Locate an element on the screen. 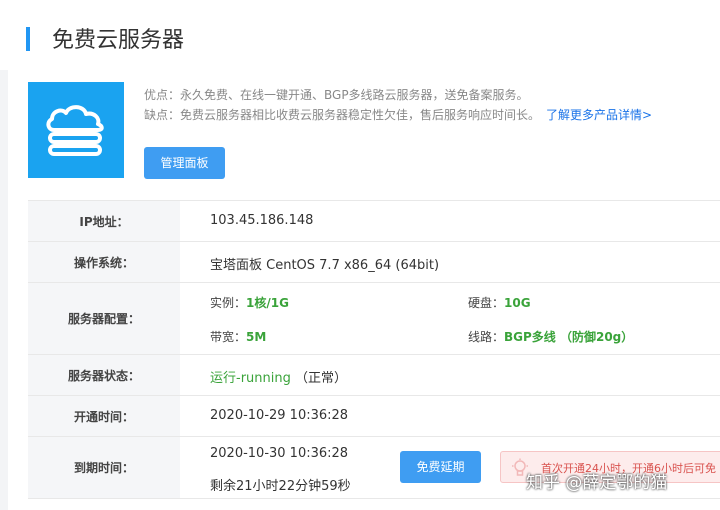  status-label: 服务器状态： is located at coordinates (104, 375).